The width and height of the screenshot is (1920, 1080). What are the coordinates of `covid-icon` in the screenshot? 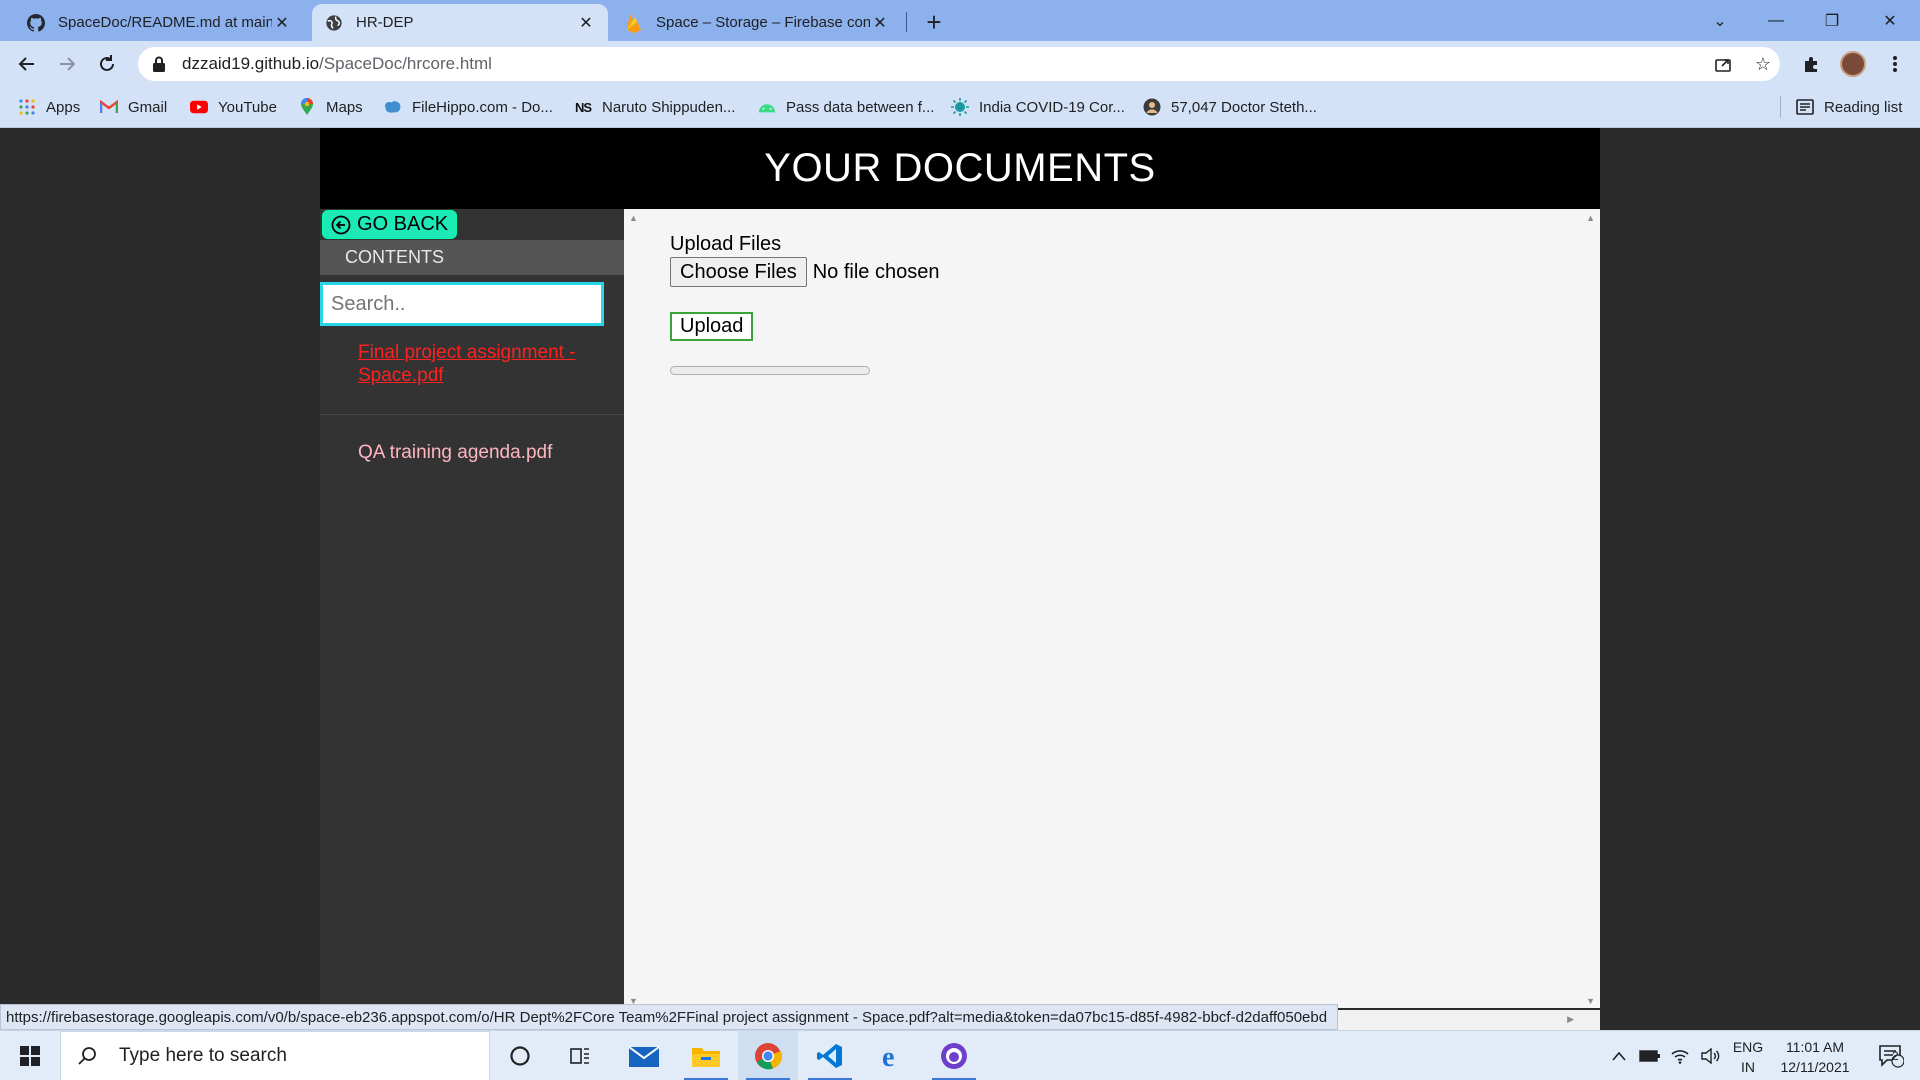 It's located at (960, 107).